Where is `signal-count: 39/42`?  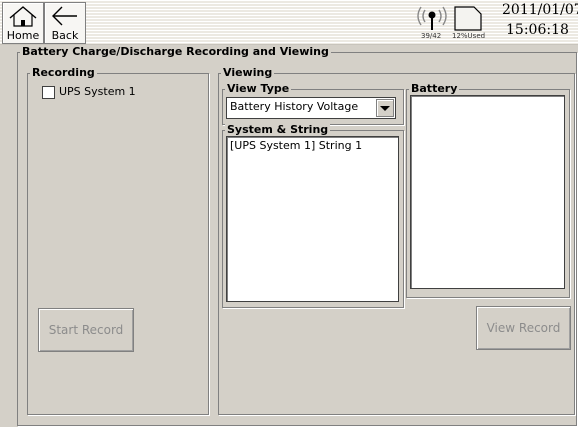
signal-count: 39/42 is located at coordinates (431, 36).